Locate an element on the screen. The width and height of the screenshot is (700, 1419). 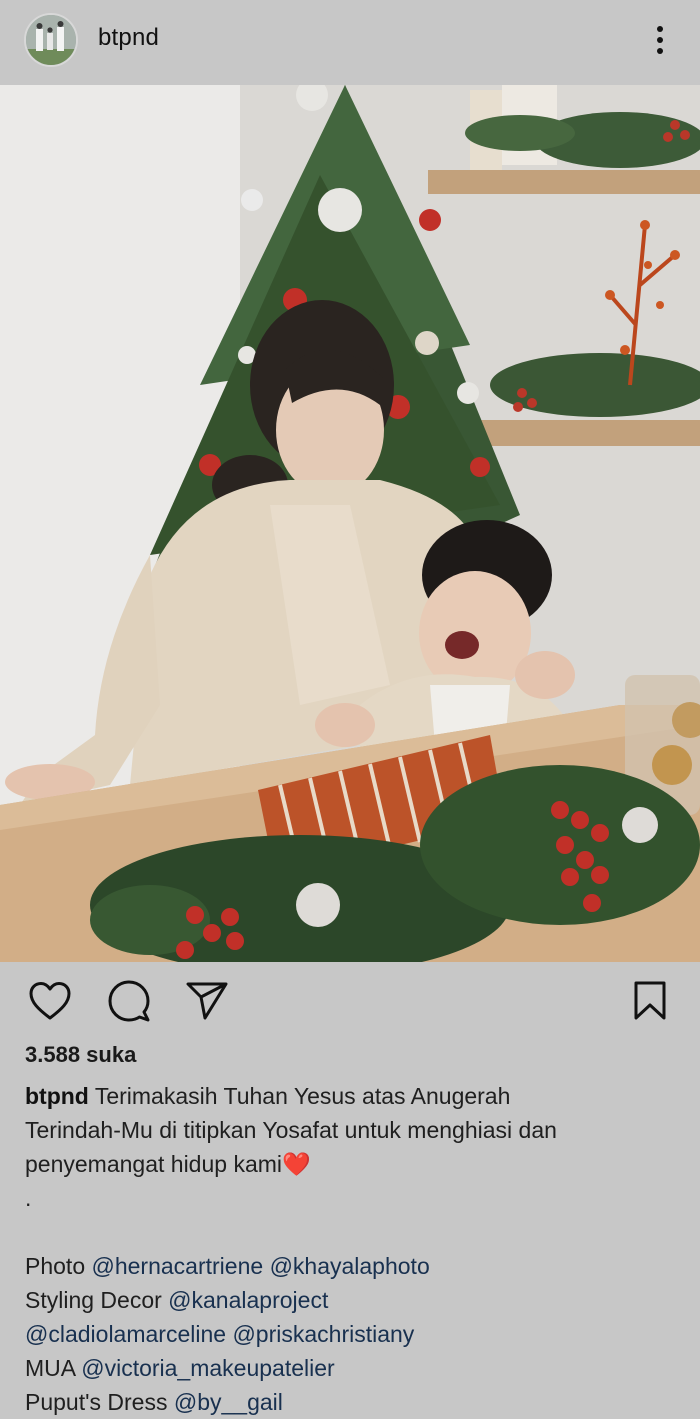
credit-label: Puput's Dress is located at coordinates (99, 1402).